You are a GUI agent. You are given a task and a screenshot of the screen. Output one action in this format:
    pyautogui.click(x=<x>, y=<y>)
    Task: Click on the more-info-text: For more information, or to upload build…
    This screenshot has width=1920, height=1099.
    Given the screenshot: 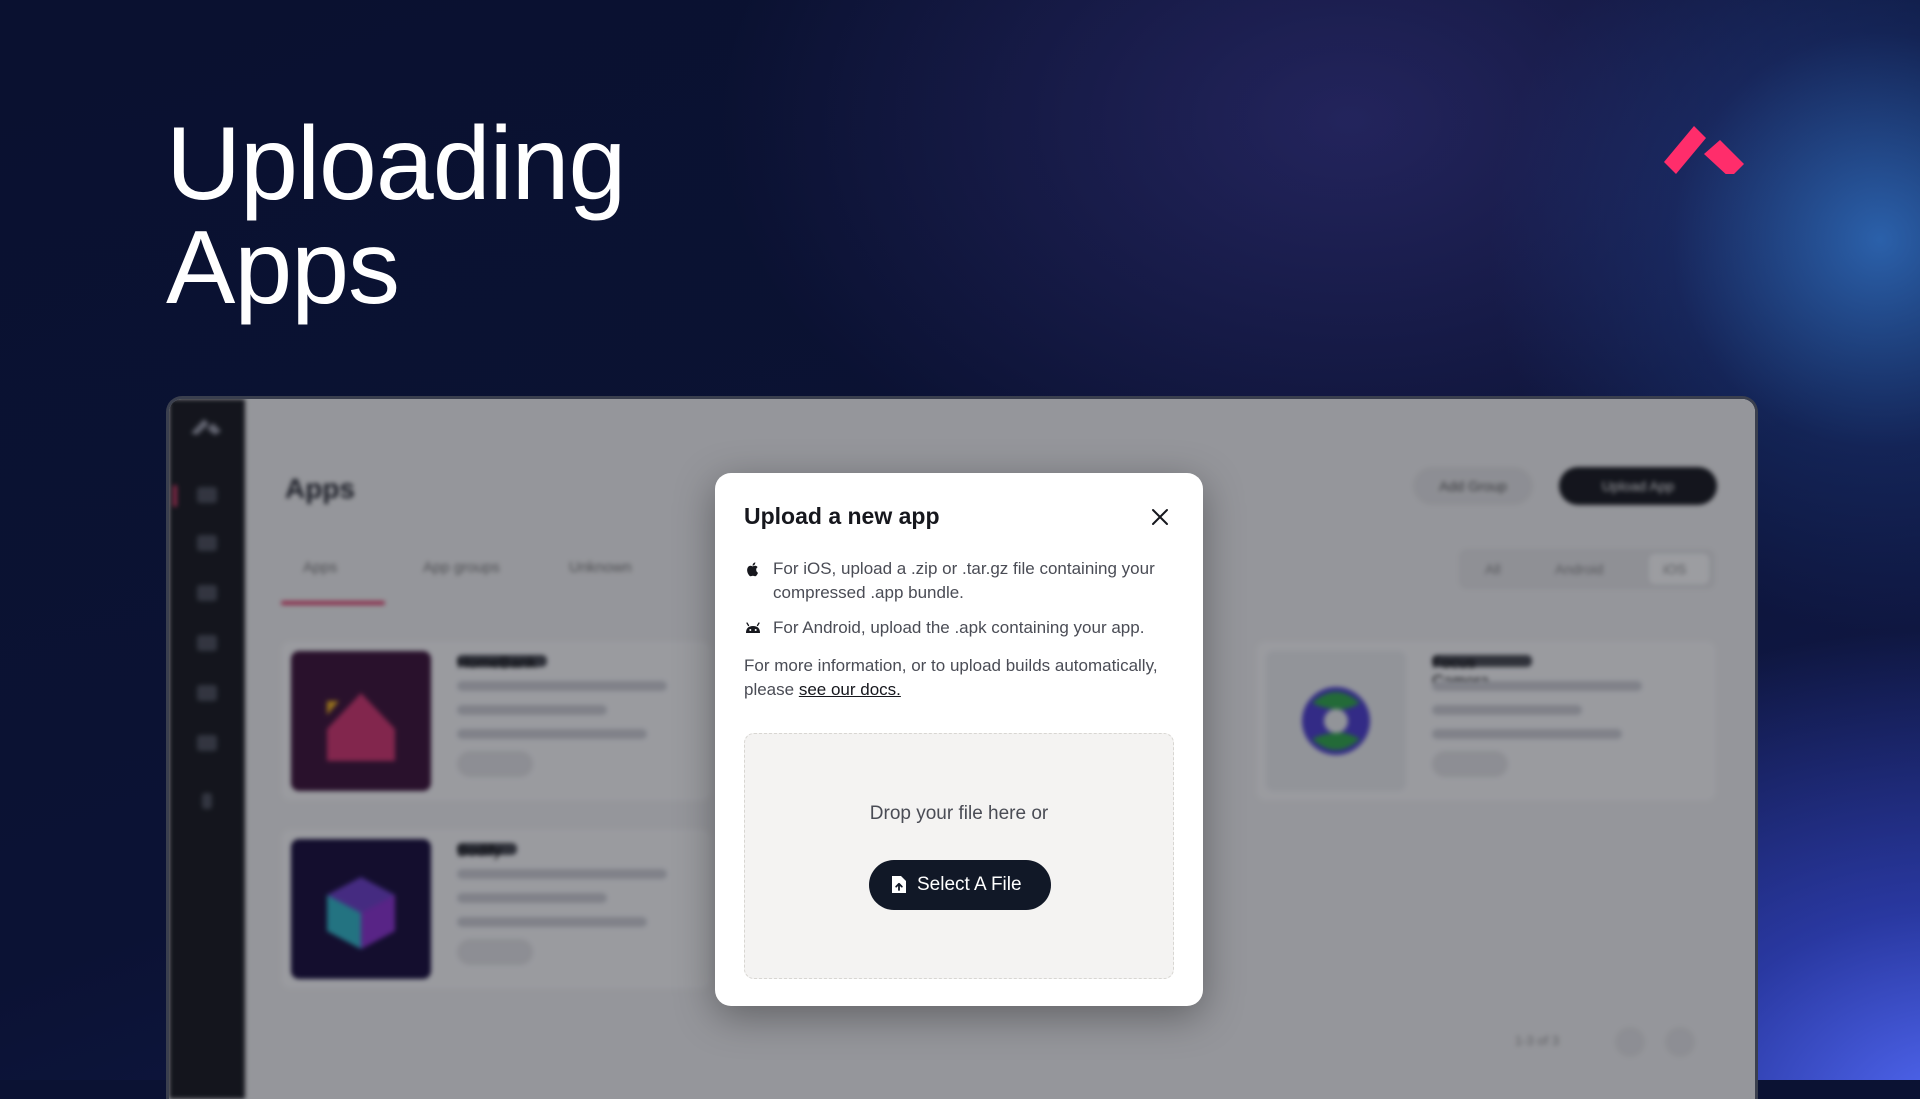 What is the action you would take?
    pyautogui.click(x=964, y=678)
    